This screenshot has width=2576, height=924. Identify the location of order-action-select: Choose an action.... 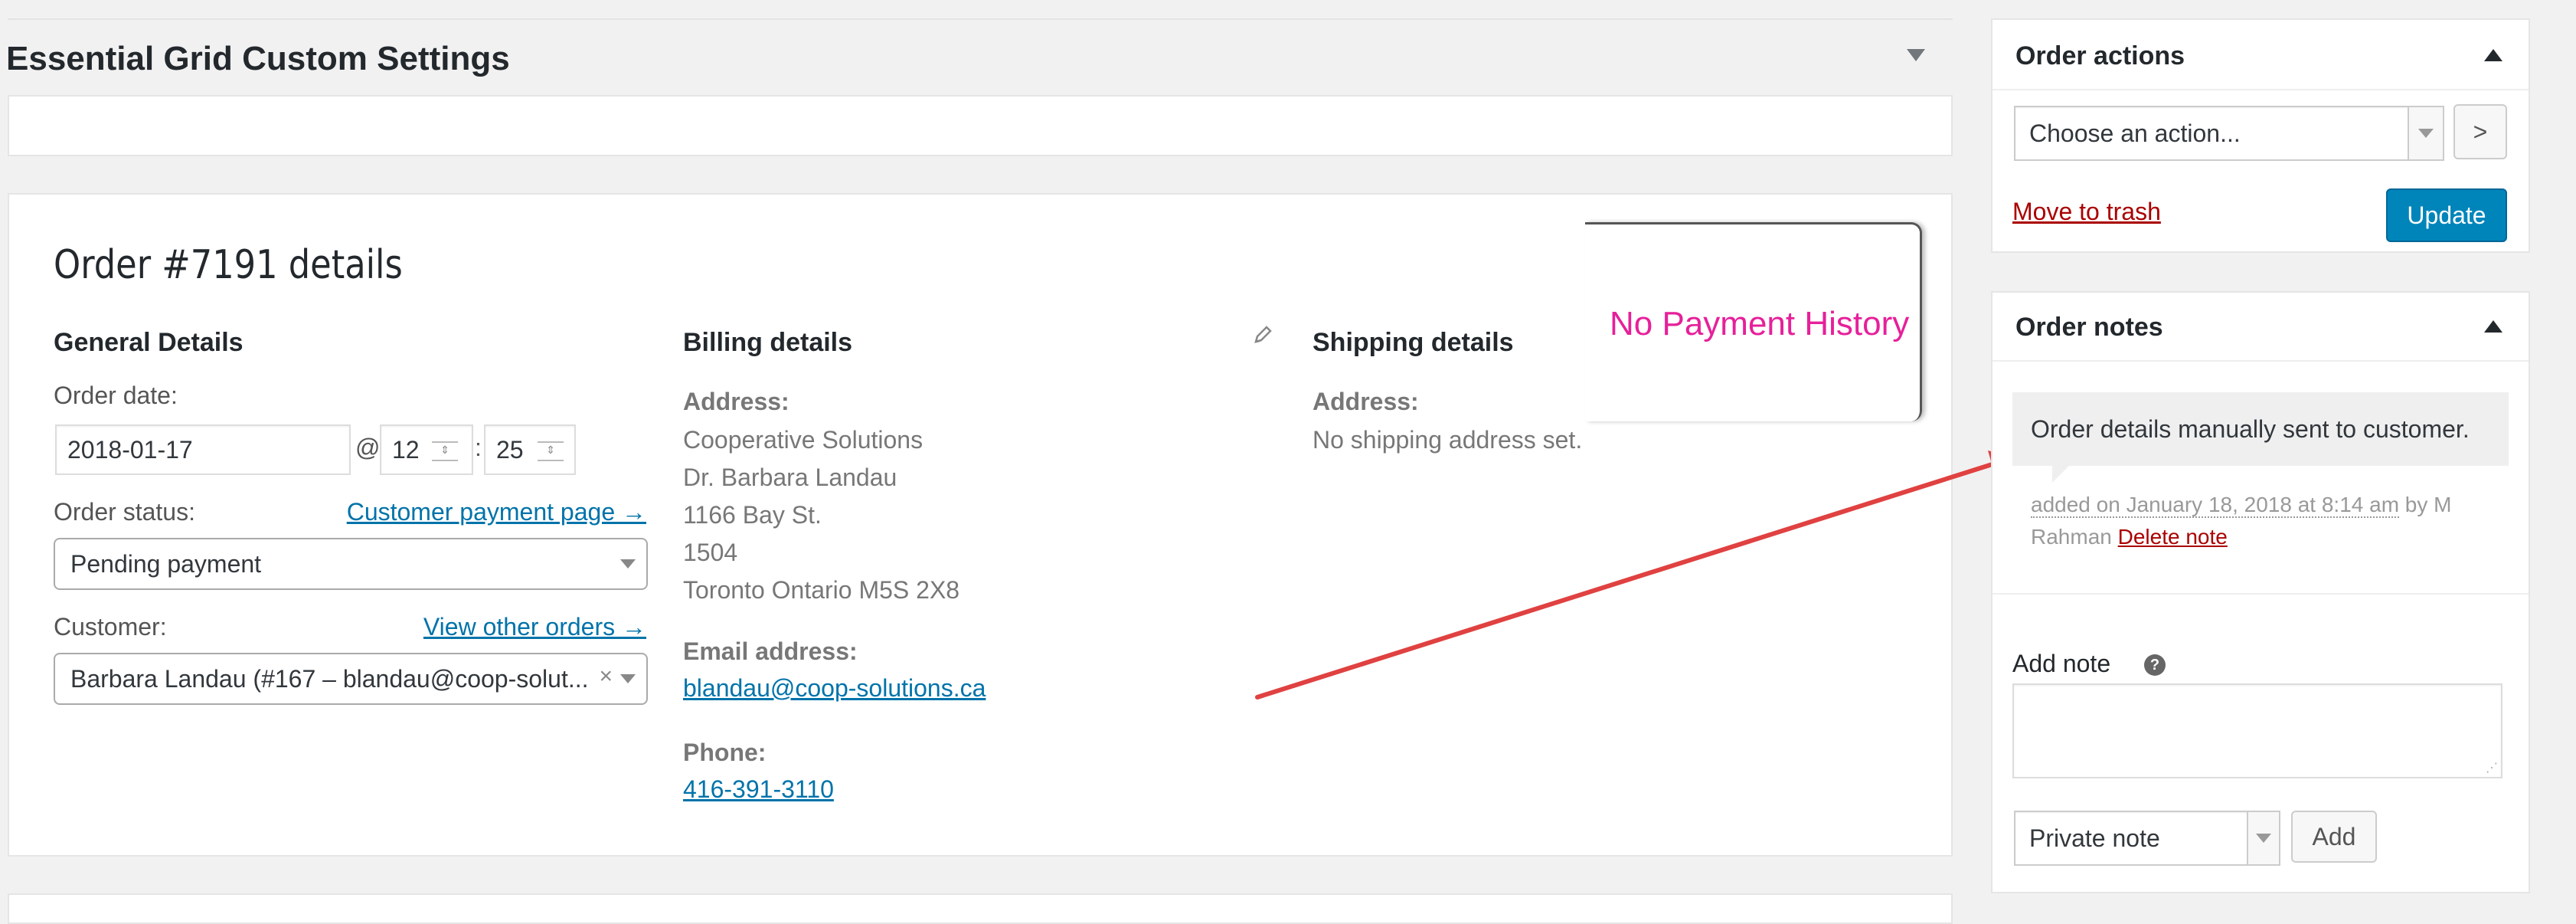
(2229, 133).